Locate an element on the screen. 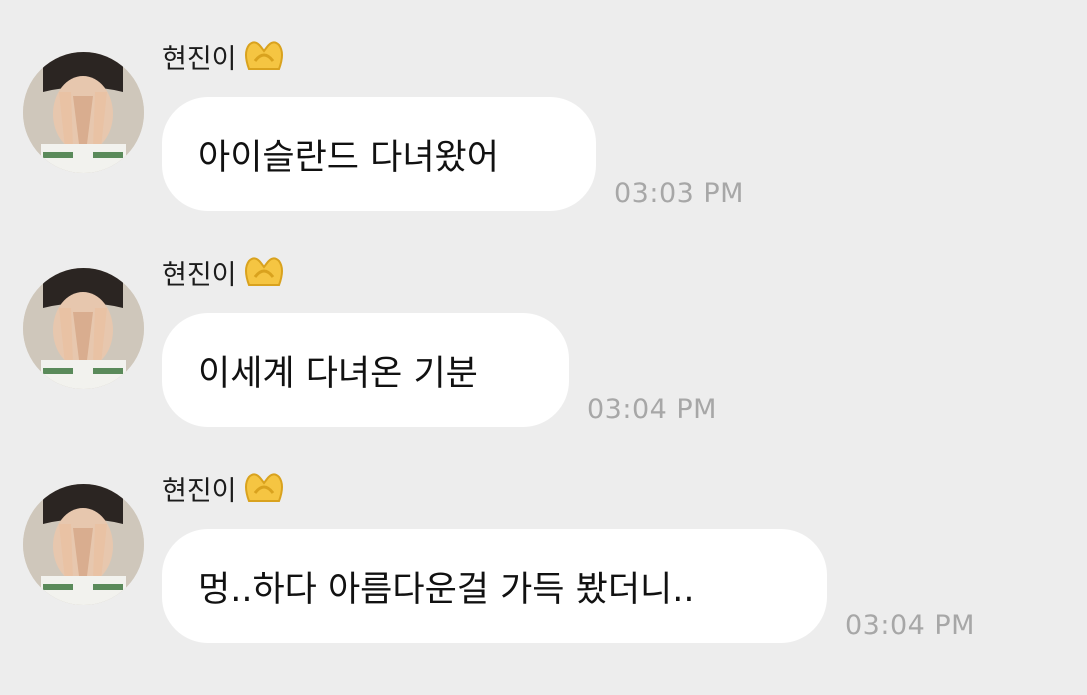 The height and width of the screenshot is (695, 1087). message-text: 아이슬란드 다녀왔어 is located at coordinates (348, 157).